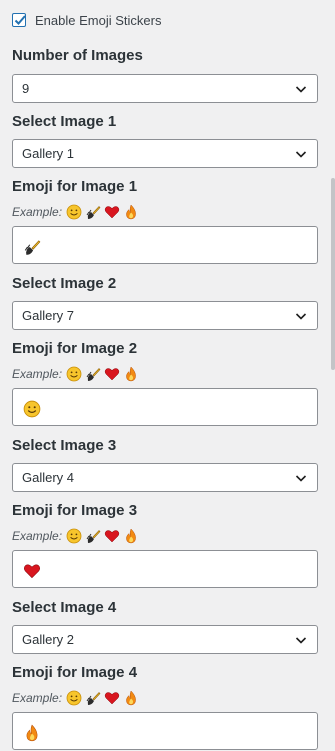 The height and width of the screenshot is (751, 335). What do you see at coordinates (75, 348) in the screenshot?
I see `emoji-image-2-label: Emoji for Image 2` at bounding box center [75, 348].